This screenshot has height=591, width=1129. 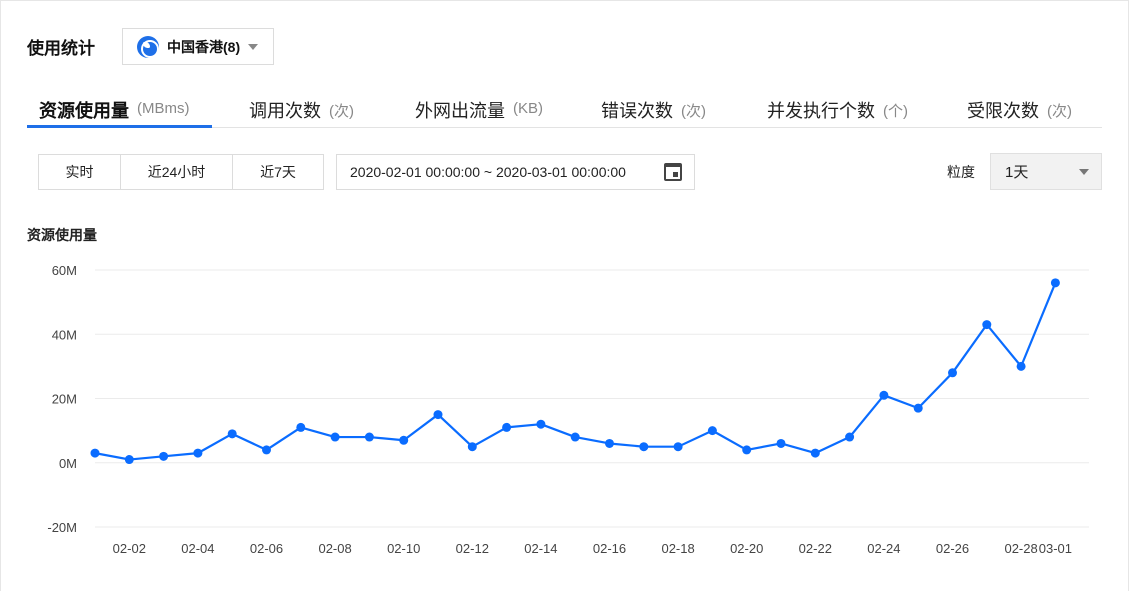 I want to click on x-tick-label: 02-14, so click(x=540, y=548).